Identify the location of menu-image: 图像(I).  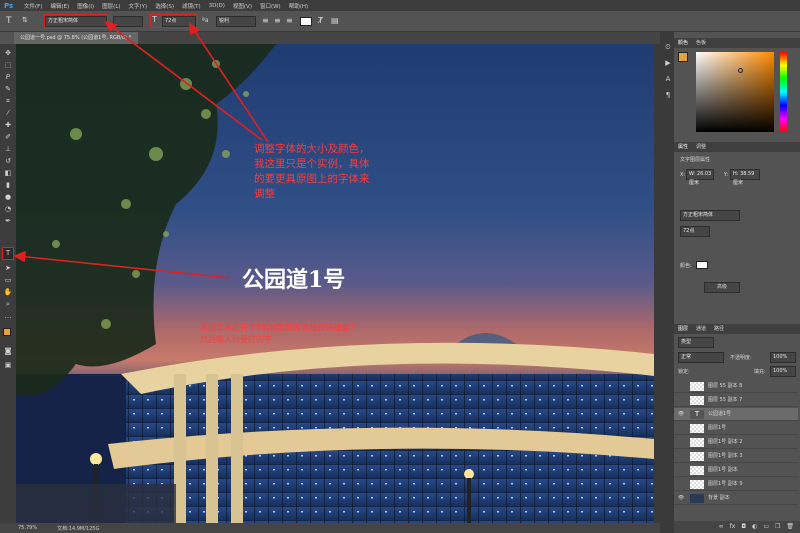
(85, 6).